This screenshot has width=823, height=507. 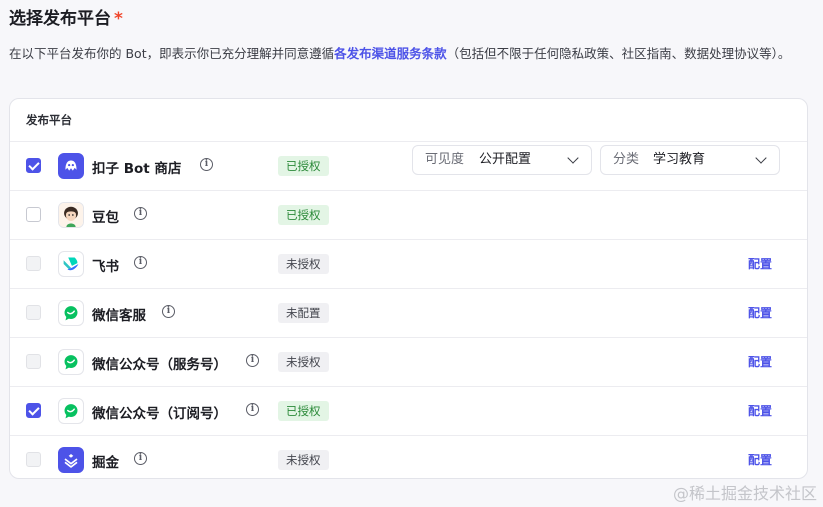 I want to click on watermark: @稀土掘金技术社区, so click(x=744, y=493).